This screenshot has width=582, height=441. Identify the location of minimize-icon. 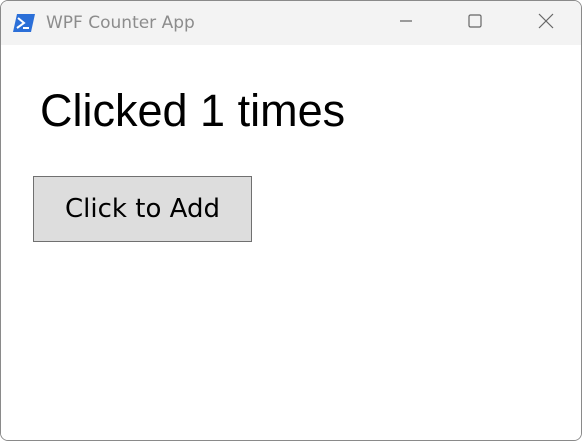
(406, 23).